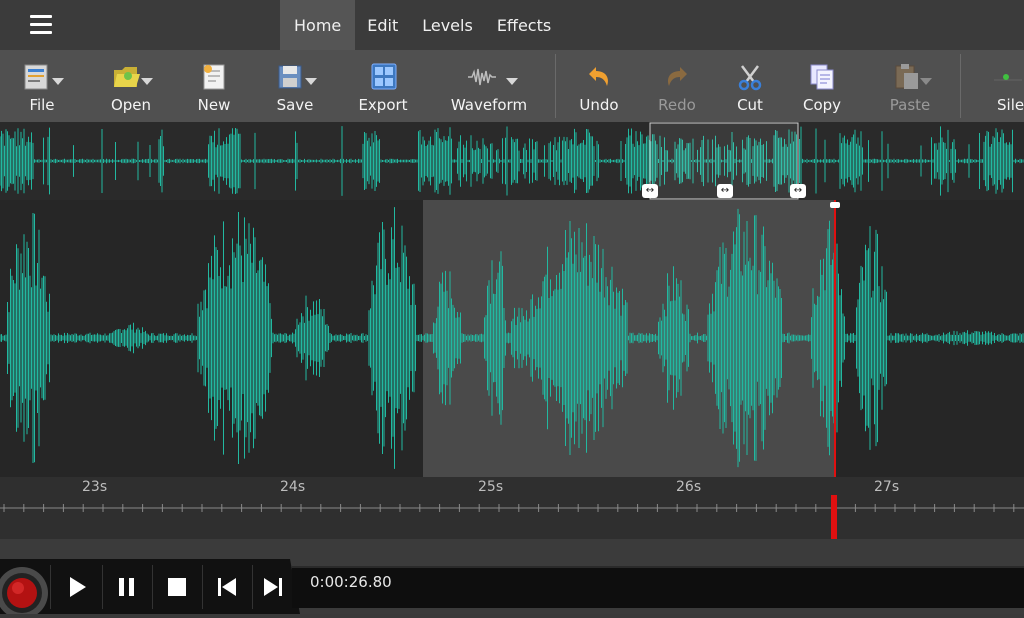  What do you see at coordinates (41, 25) in the screenshot?
I see `menu-button` at bounding box center [41, 25].